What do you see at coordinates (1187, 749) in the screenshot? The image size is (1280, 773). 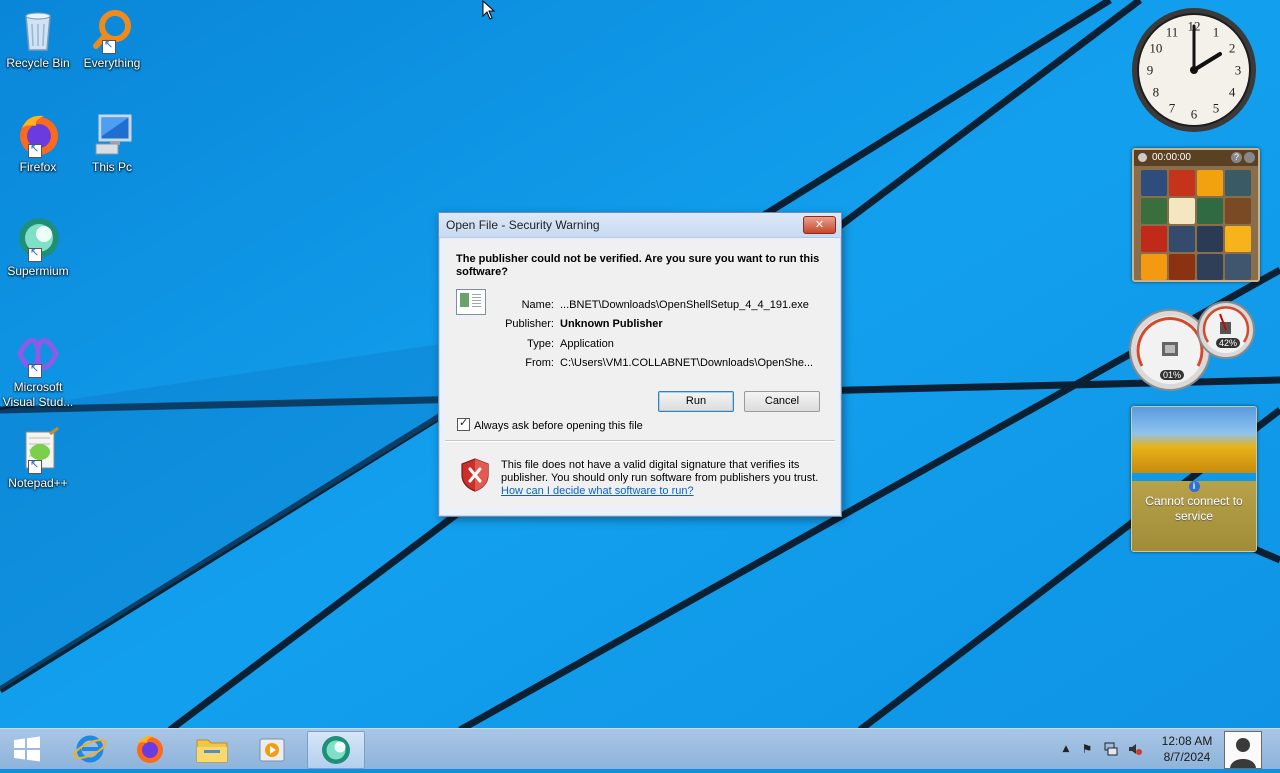 I see `taskbar-clock: 12:08 AM 8/7/2024` at bounding box center [1187, 749].